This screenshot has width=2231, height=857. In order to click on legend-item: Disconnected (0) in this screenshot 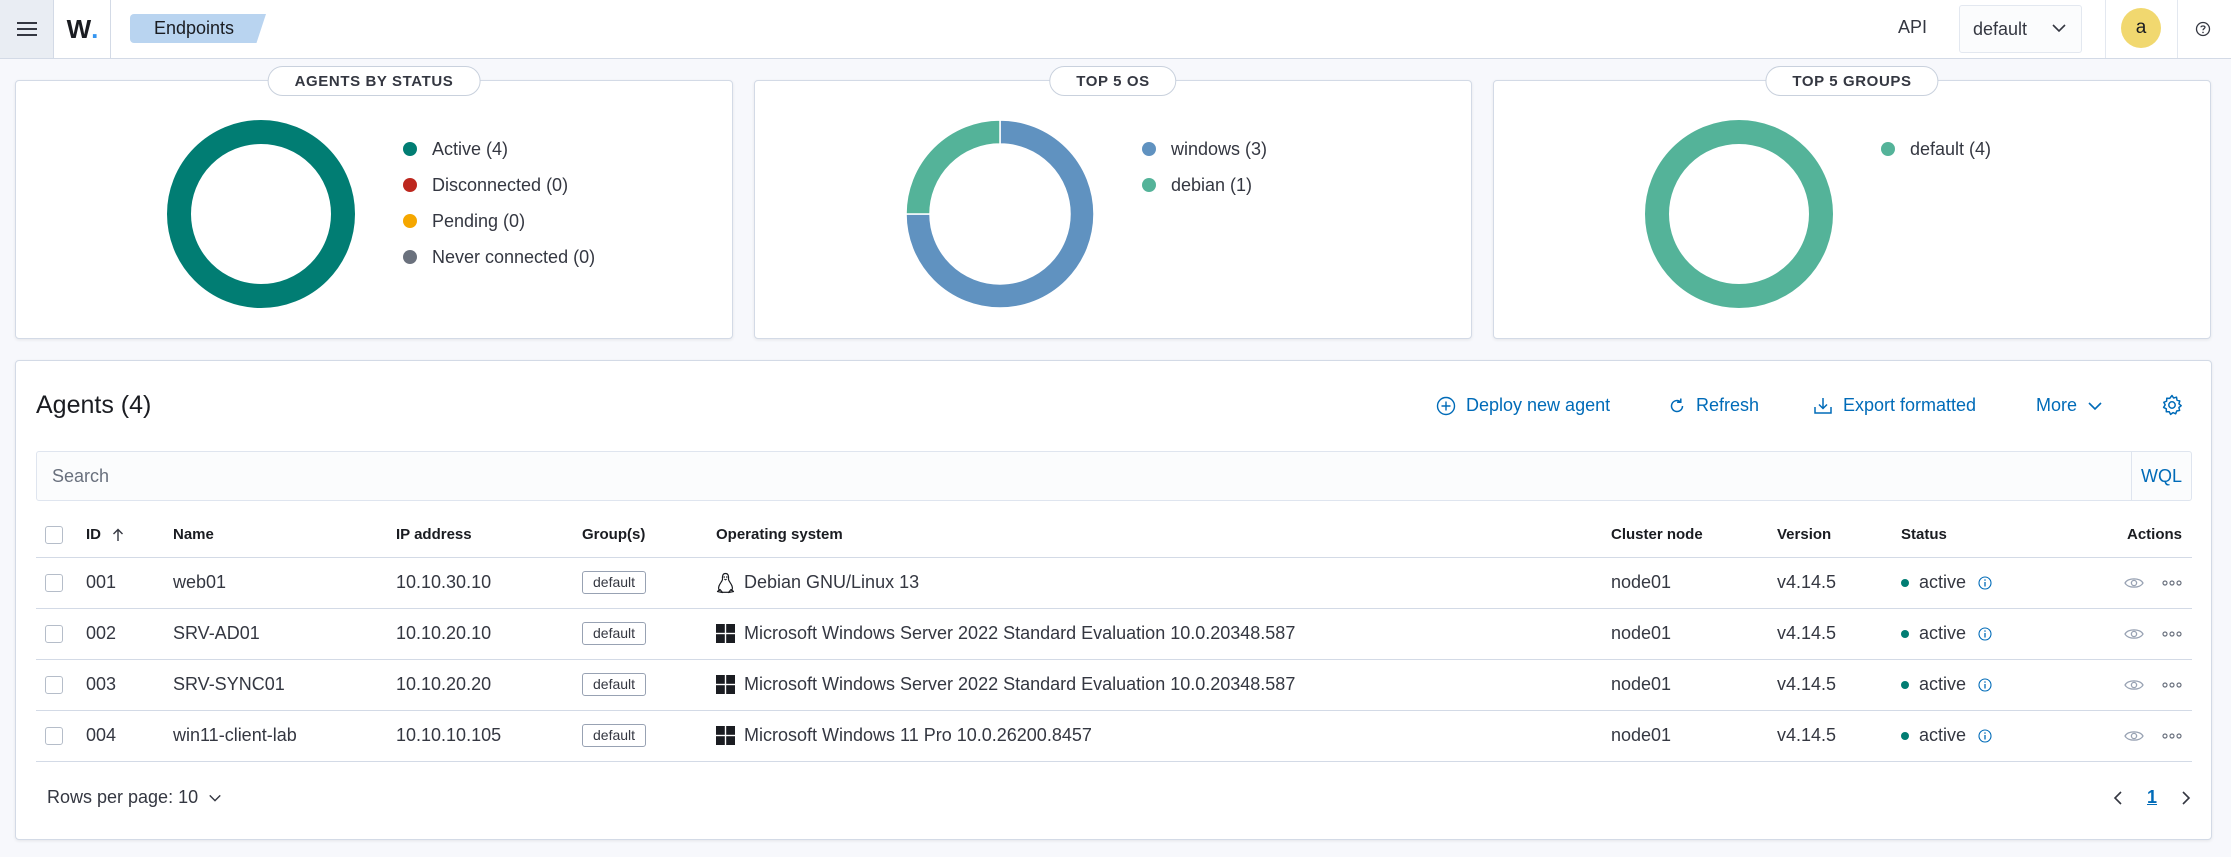, I will do `click(499, 185)`.